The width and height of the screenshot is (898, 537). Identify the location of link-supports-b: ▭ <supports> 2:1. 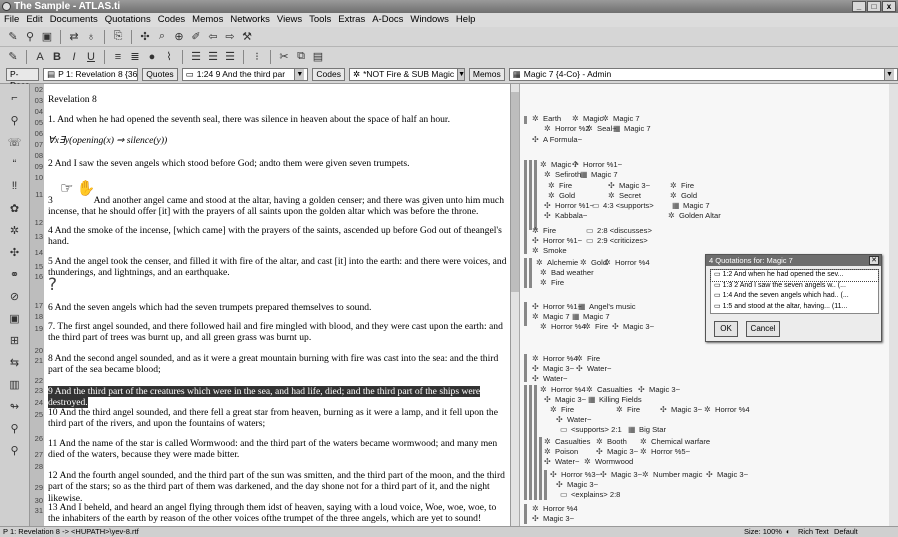
(591, 429).